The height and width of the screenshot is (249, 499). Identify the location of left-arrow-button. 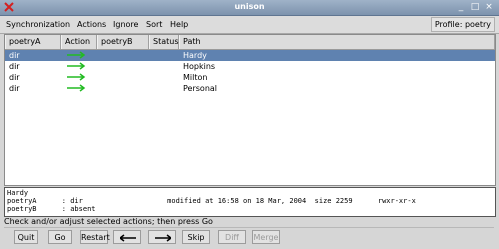
(127, 237).